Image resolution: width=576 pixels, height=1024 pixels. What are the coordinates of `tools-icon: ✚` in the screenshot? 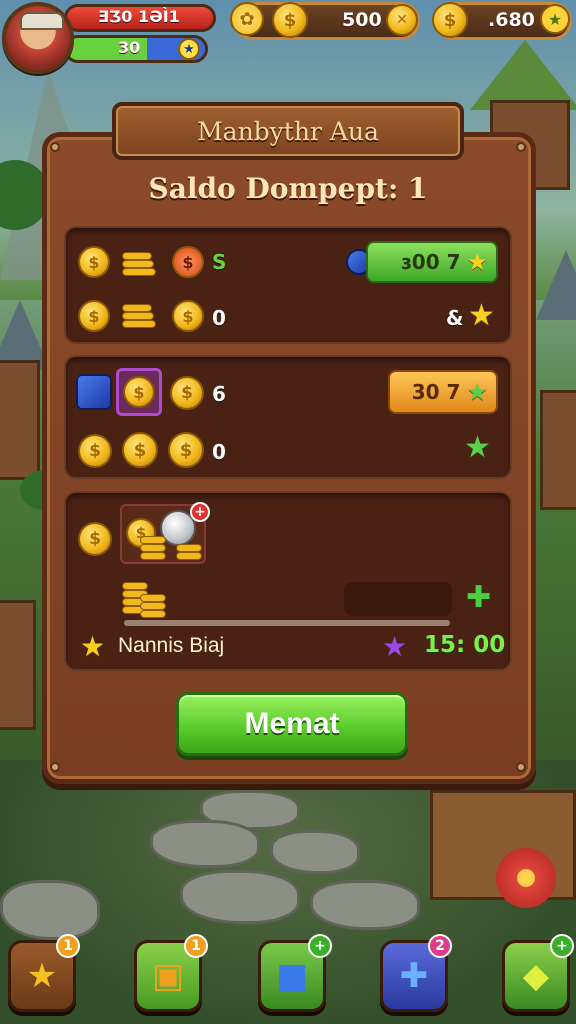 It's located at (414, 976).